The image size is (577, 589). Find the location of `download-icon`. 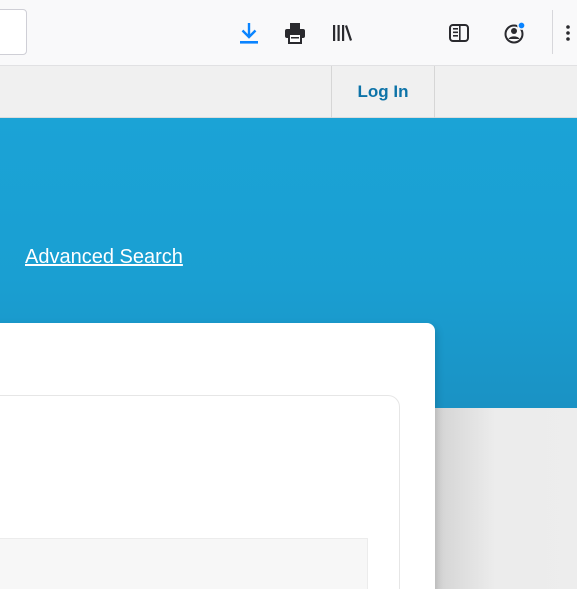

download-icon is located at coordinates (249, 33).